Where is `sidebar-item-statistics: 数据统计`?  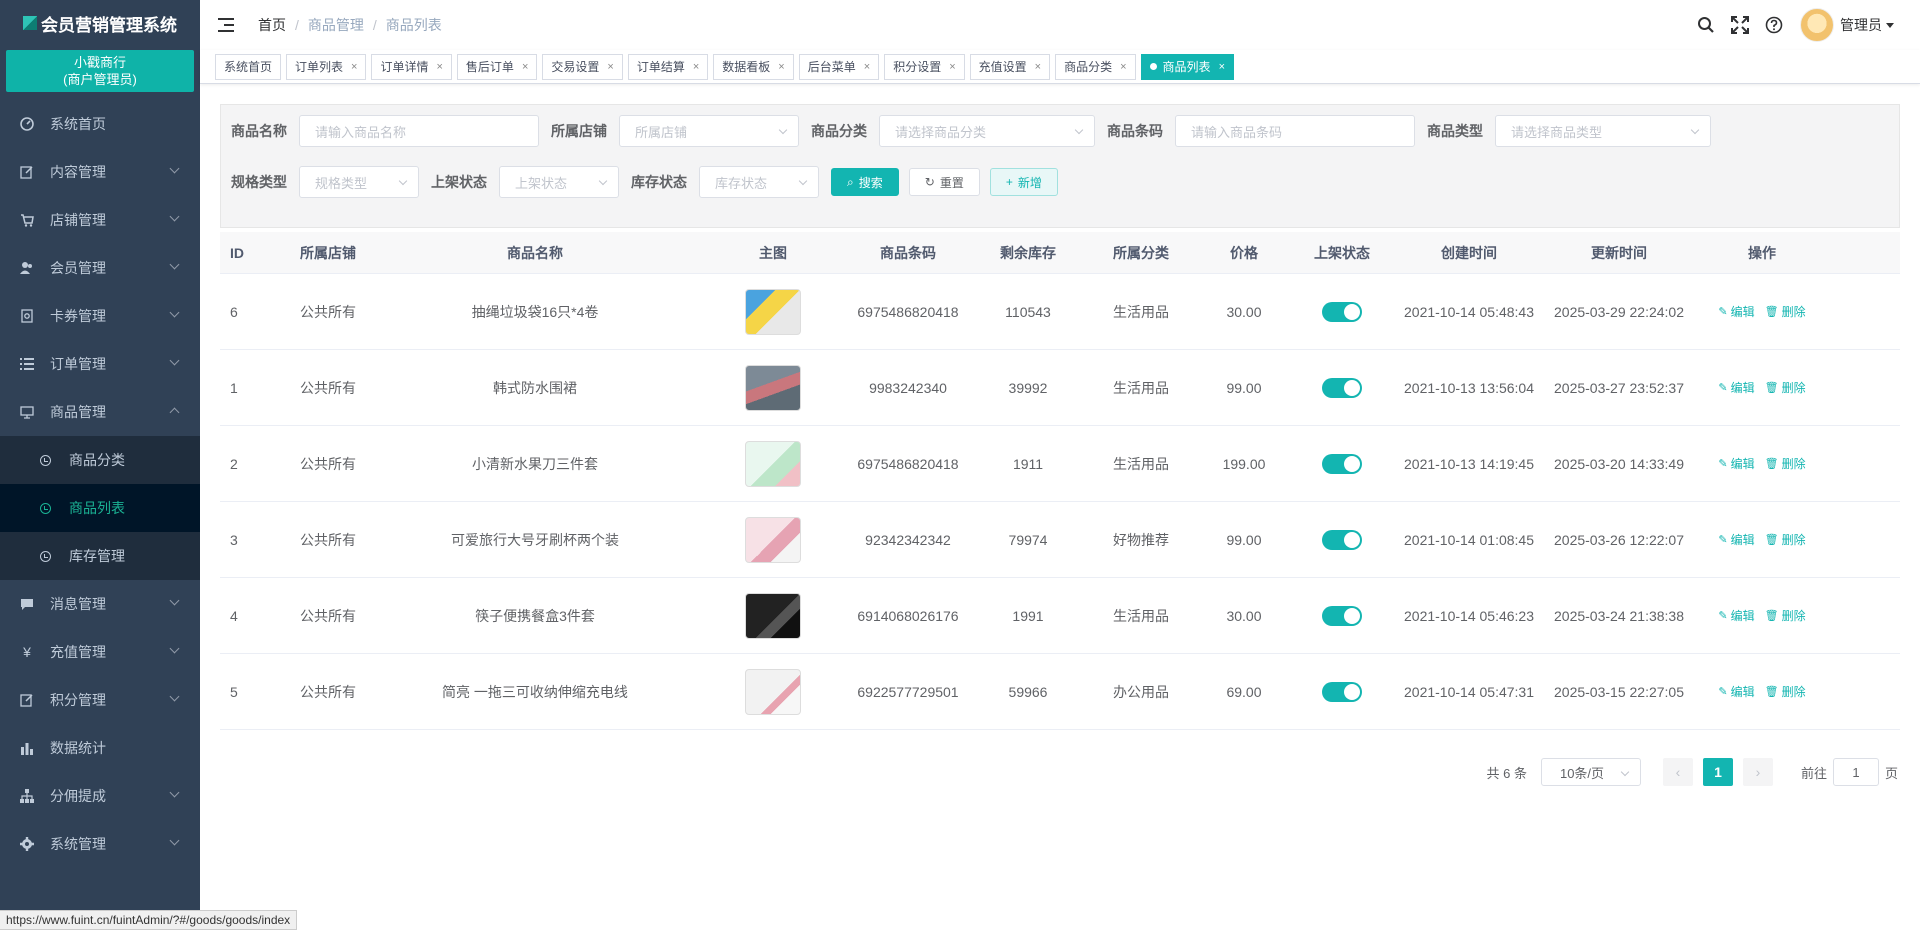
sidebar-item-statistics: 数据统计 is located at coordinates (100, 748).